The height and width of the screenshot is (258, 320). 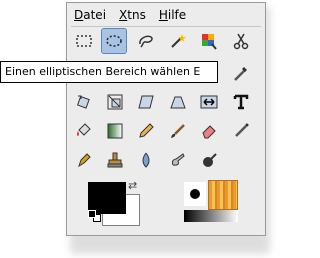 I want to click on clone-icon, so click(x=115, y=160).